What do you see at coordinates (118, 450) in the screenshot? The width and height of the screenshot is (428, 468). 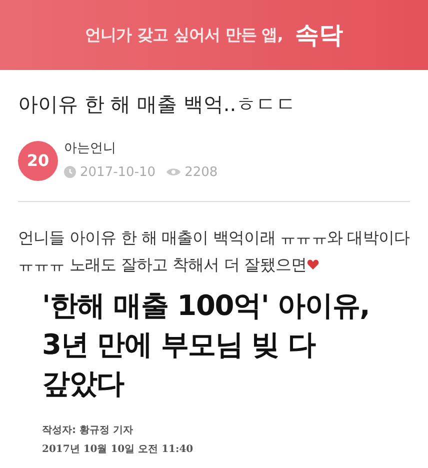 I see `article-timestamp: 2017년 10월 10일 오전 11:40` at bounding box center [118, 450].